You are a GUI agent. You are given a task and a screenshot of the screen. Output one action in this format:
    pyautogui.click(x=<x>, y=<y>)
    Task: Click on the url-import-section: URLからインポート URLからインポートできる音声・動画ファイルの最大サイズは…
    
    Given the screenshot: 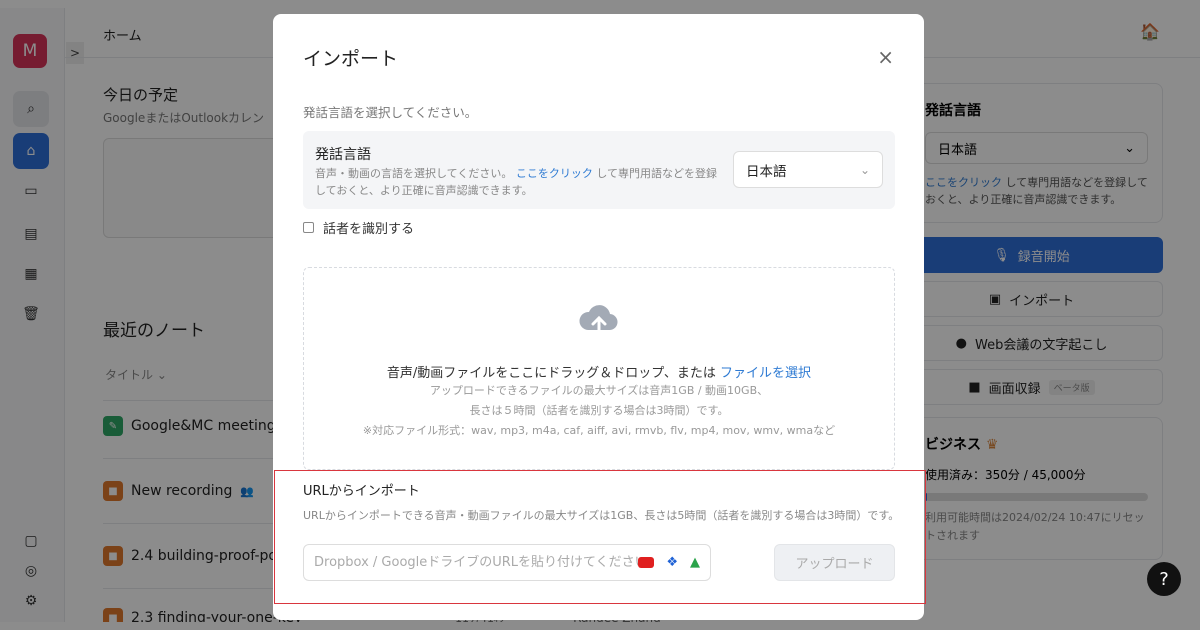 What is the action you would take?
    pyautogui.click(x=603, y=530)
    